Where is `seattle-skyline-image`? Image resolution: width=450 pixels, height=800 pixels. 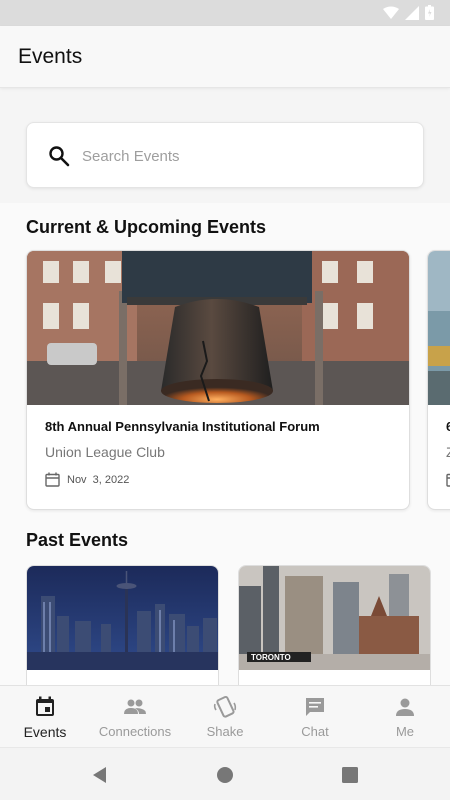 seattle-skyline-image is located at coordinates (122, 618).